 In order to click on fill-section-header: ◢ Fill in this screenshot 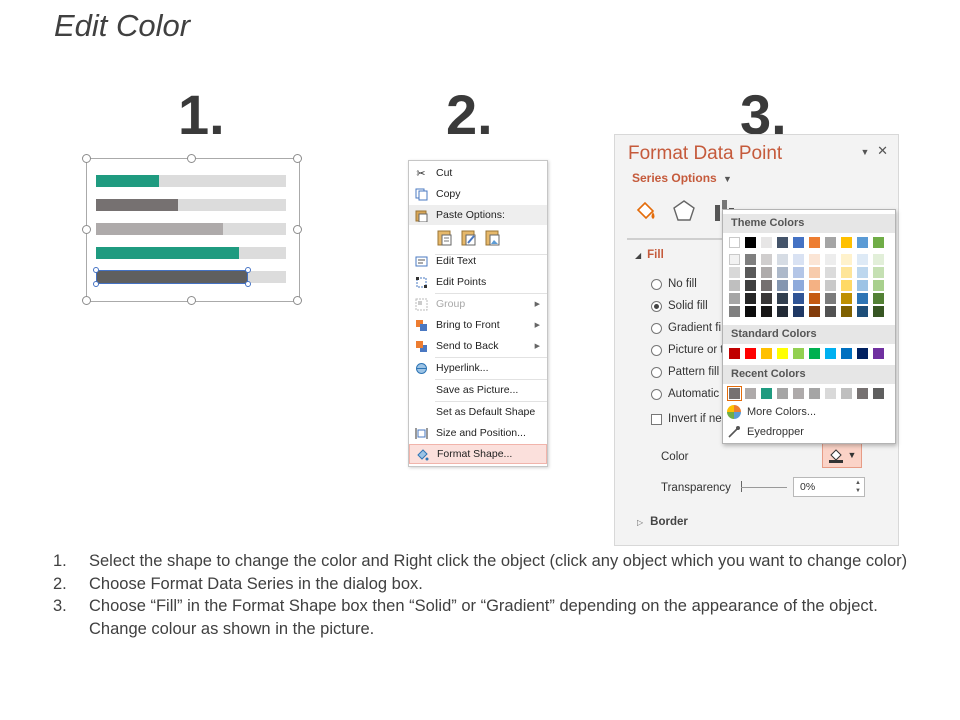, I will do `click(649, 255)`.